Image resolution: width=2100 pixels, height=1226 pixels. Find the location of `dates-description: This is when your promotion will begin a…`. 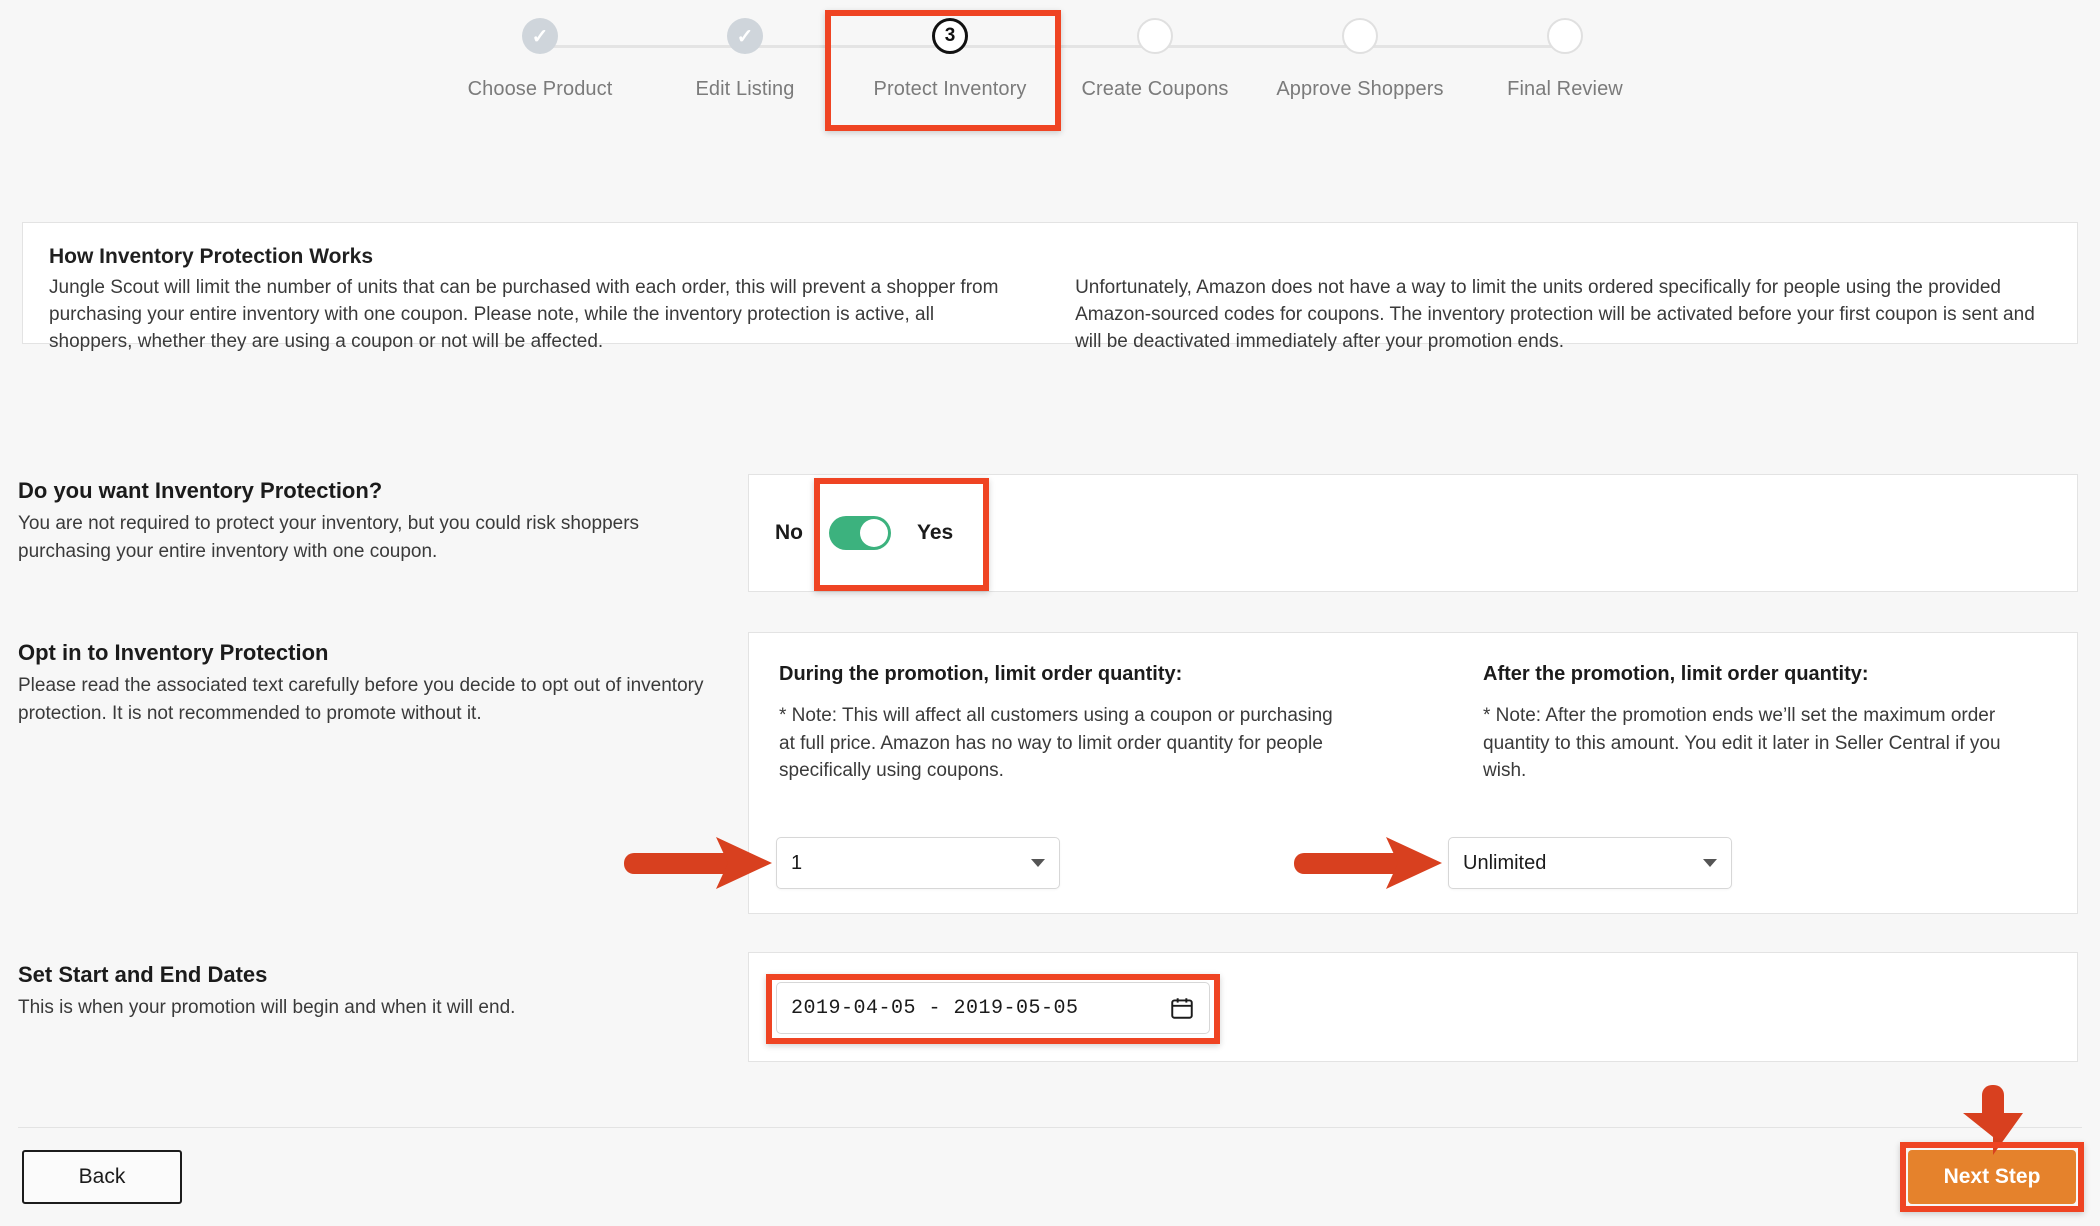

dates-description: This is when your promotion will begin a… is located at coordinates (267, 1007).